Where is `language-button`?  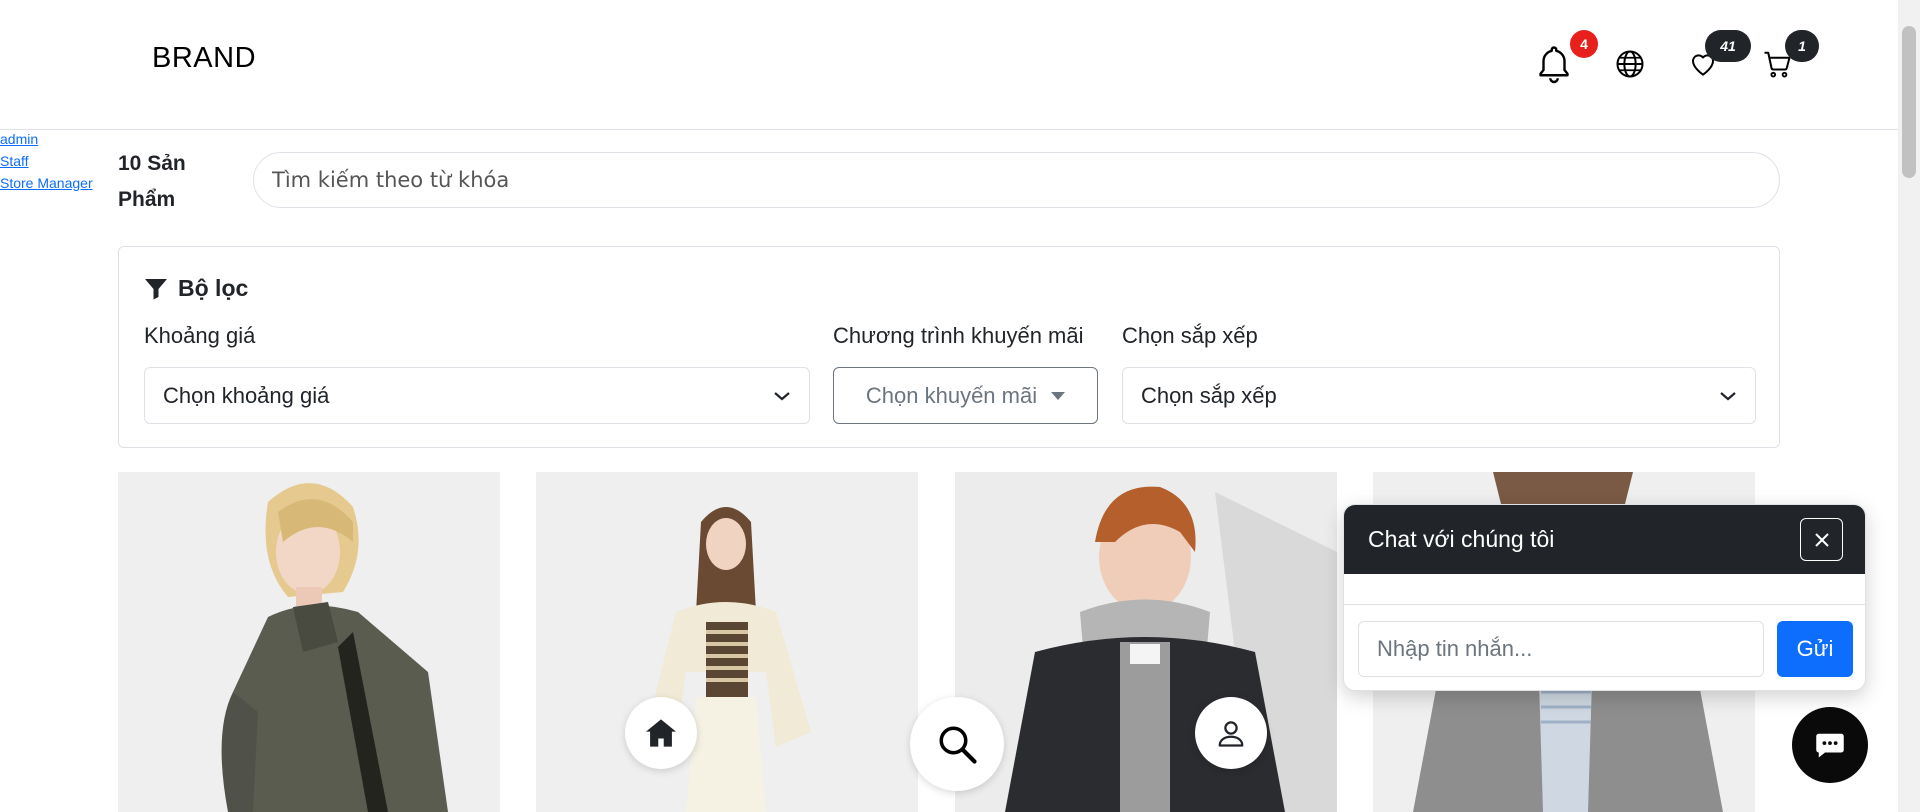 language-button is located at coordinates (1630, 64).